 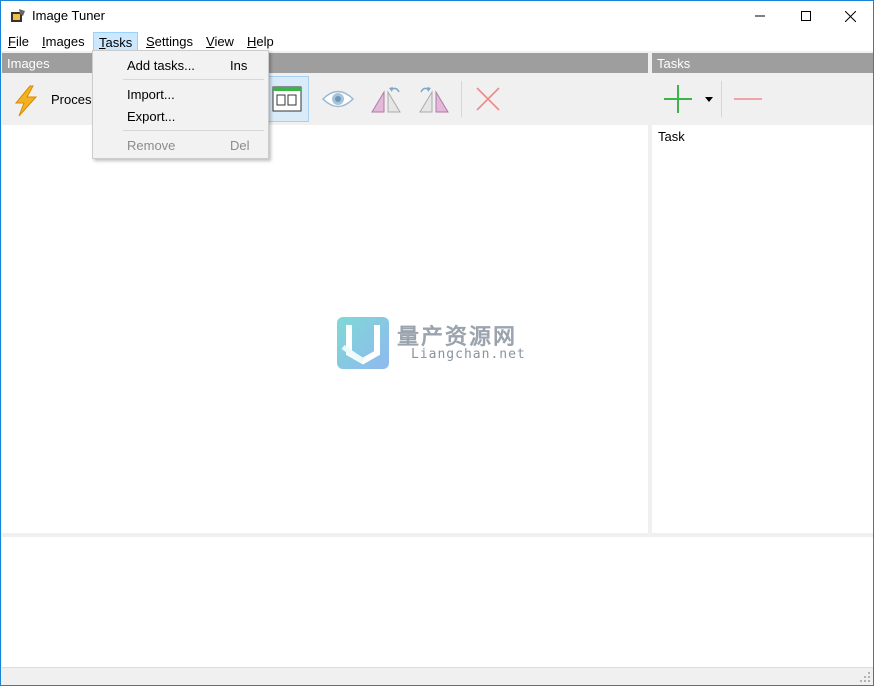 I want to click on add-plus-icon, so click(x=678, y=99).